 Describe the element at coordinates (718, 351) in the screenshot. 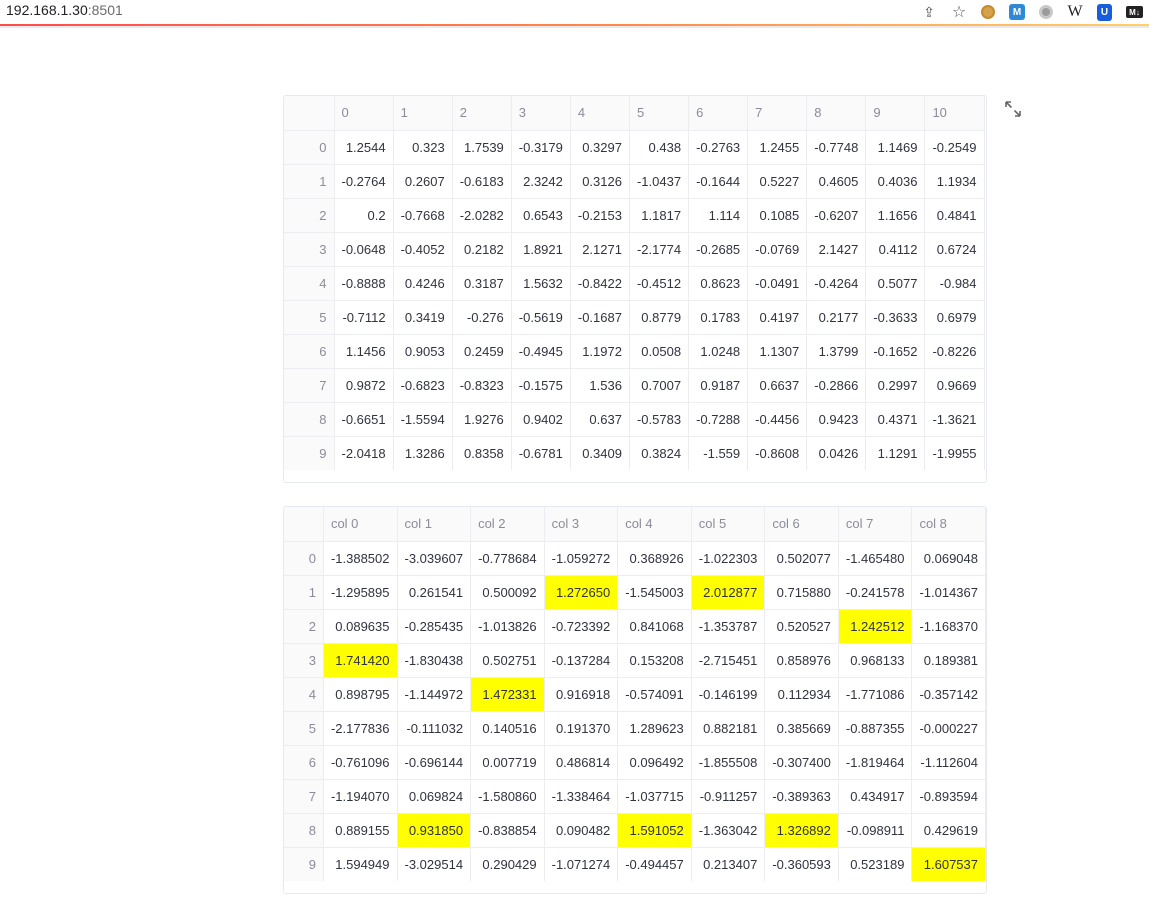

I see `table-cell: 1.0248` at that location.